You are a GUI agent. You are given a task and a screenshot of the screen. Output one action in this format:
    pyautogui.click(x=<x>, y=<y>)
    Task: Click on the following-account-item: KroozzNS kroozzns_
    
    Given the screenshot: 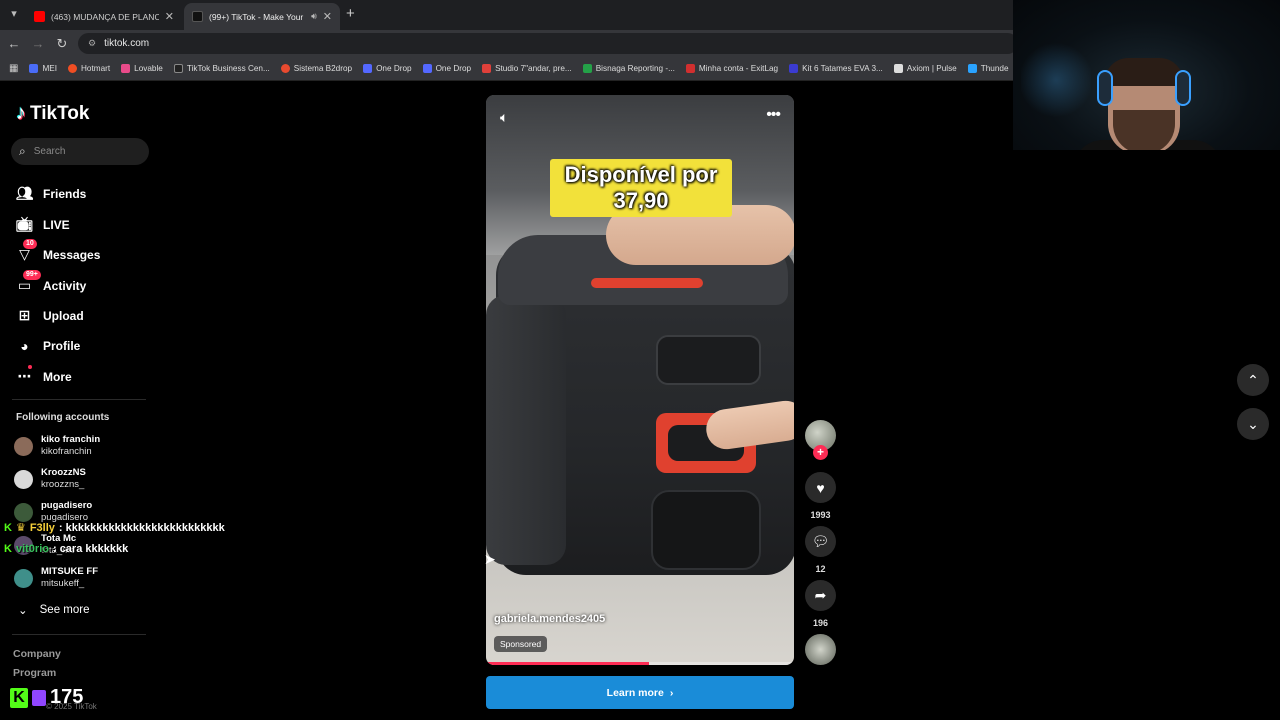 What is the action you would take?
    pyautogui.click(x=50, y=479)
    